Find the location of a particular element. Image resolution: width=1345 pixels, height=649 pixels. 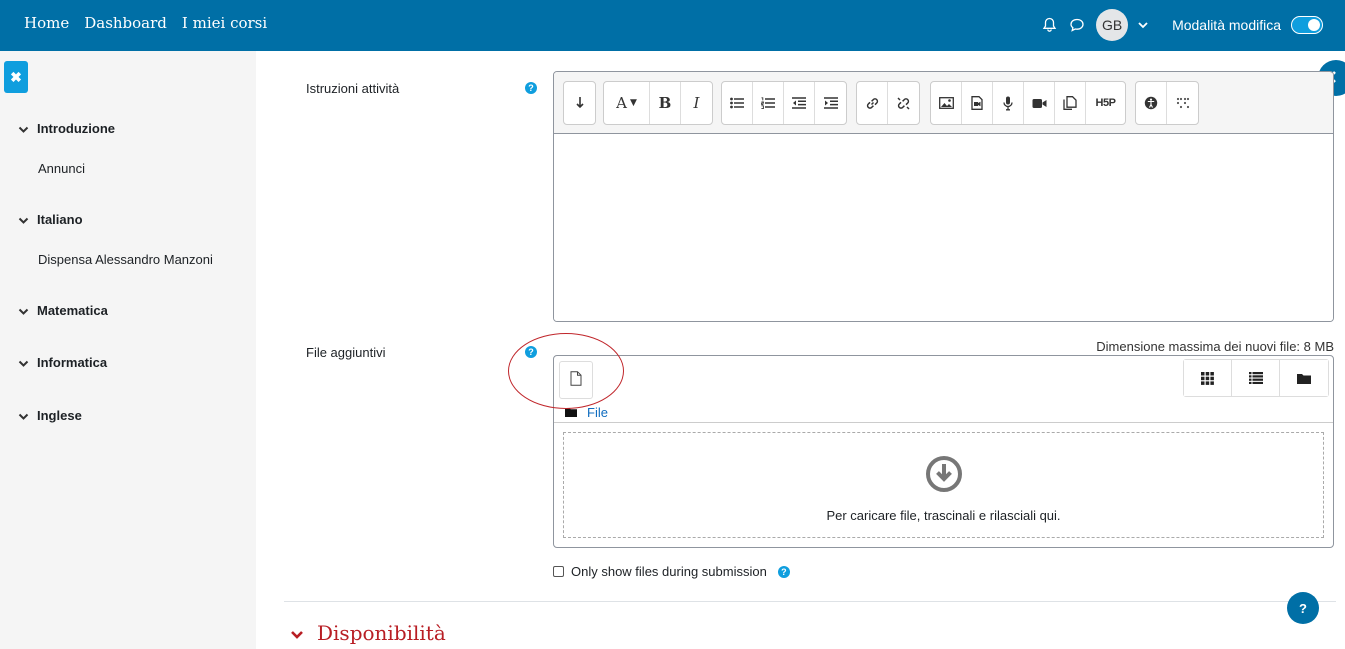

close-icon: ✖ is located at coordinates (16, 76).